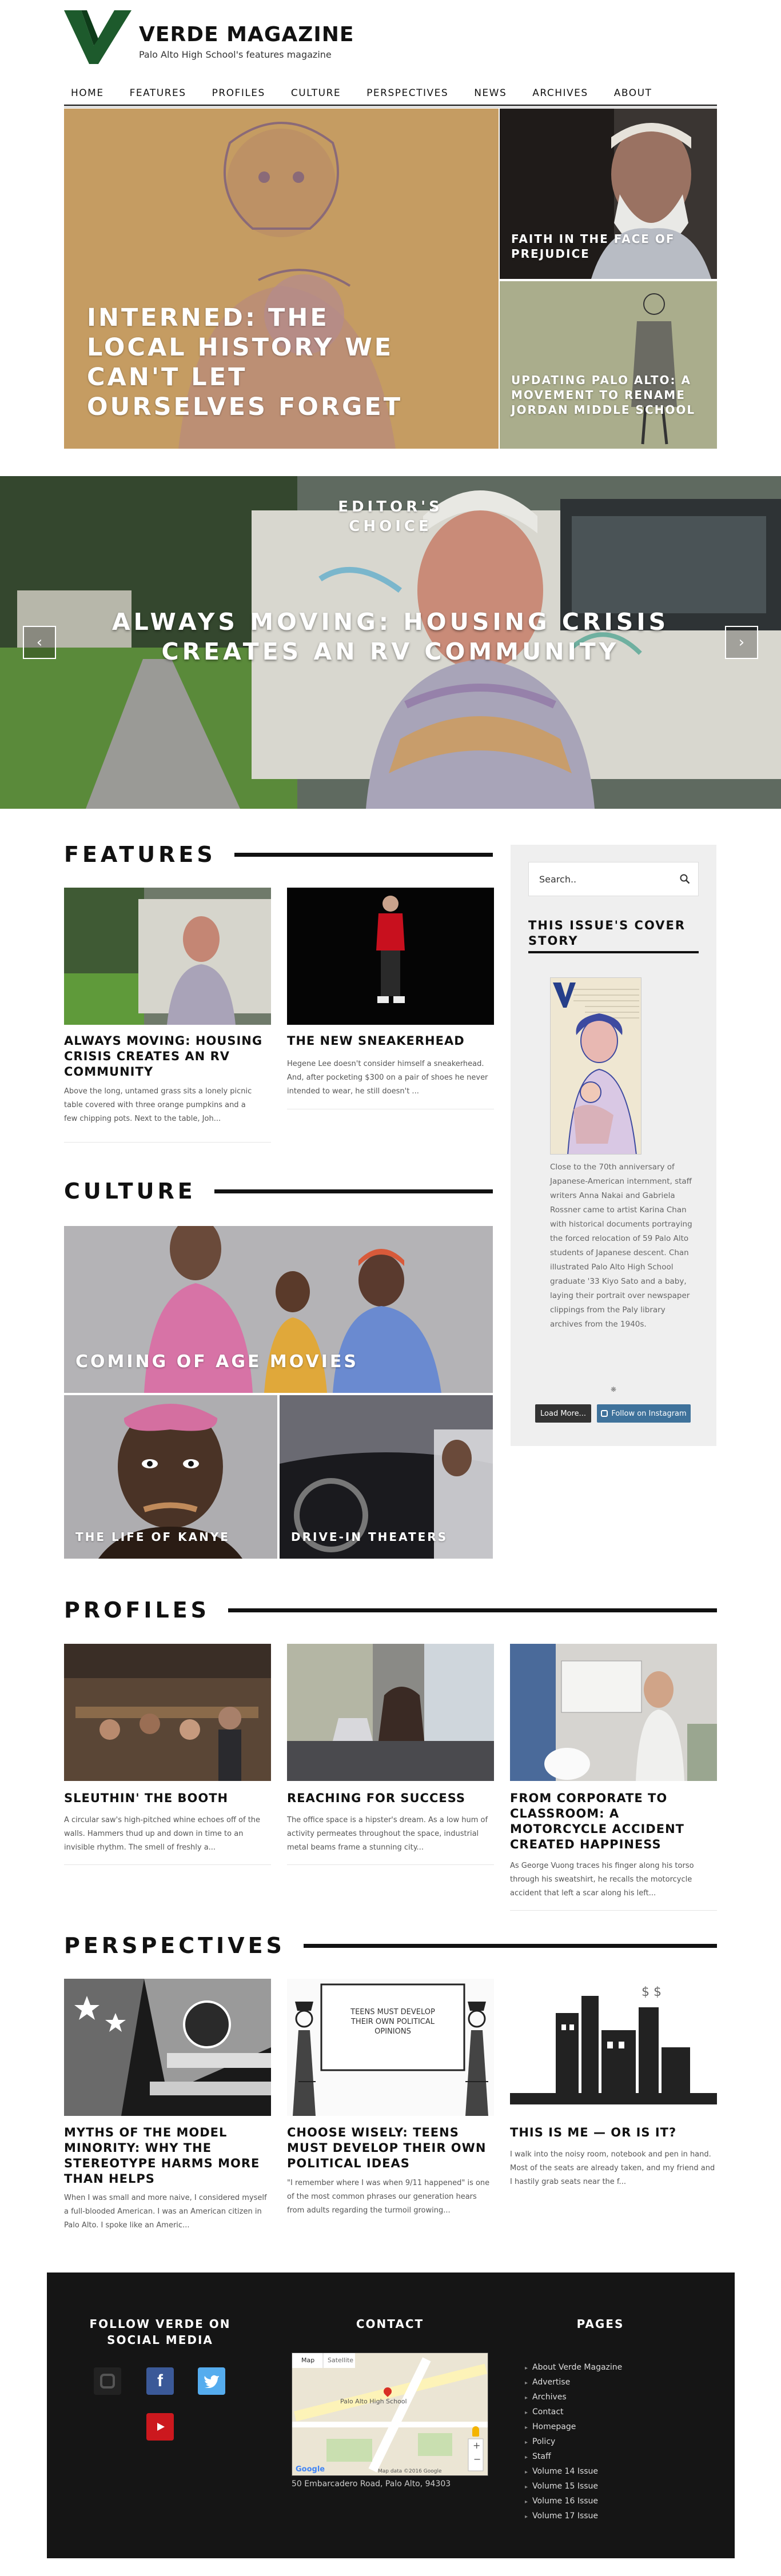 The width and height of the screenshot is (781, 2576). I want to click on footer-link-advertise: Advertise, so click(573, 2382).